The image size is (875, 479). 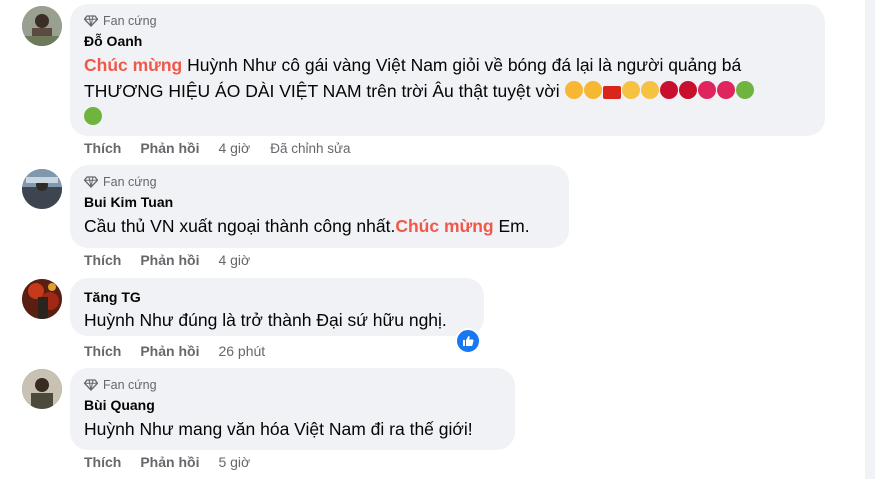 I want to click on page-edge, so click(x=870, y=239).